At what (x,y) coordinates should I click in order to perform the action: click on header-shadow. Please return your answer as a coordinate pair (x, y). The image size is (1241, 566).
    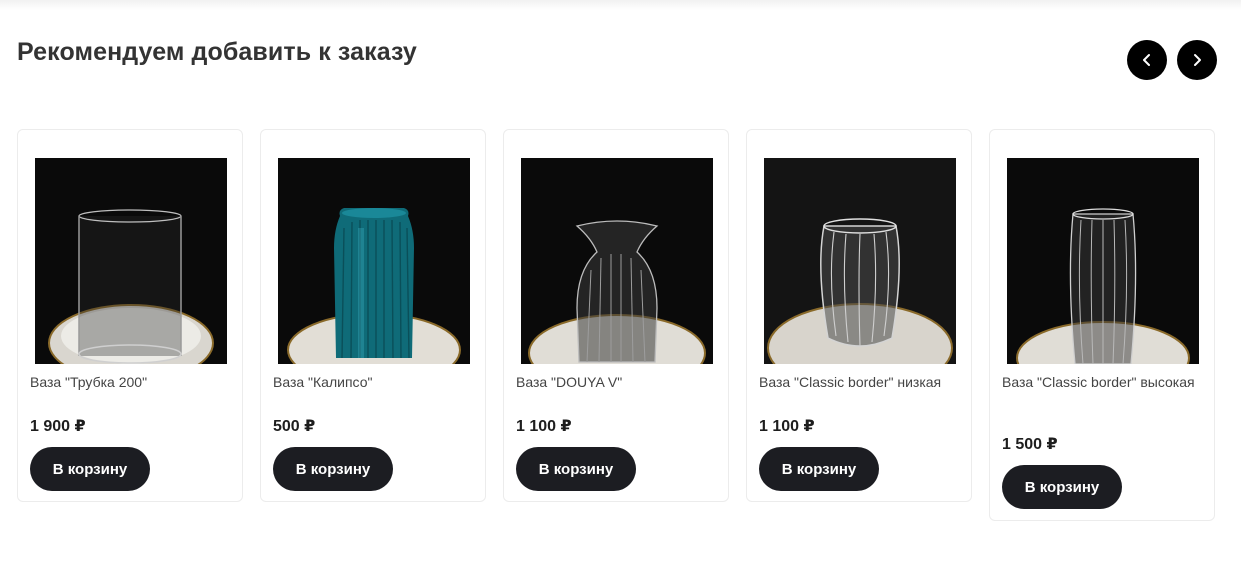
    Looking at the image, I should click on (620, 5).